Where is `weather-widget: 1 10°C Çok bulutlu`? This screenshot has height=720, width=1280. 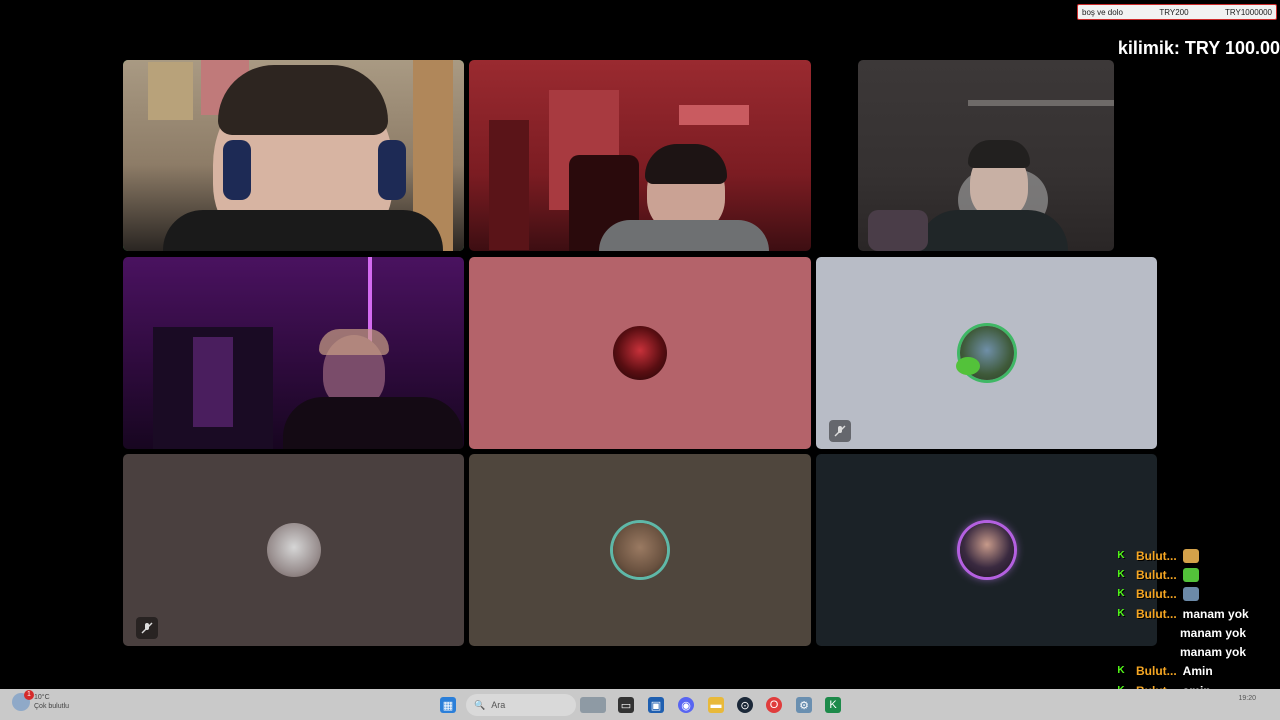 weather-widget: 1 10°C Çok bulutlu is located at coordinates (41, 700).